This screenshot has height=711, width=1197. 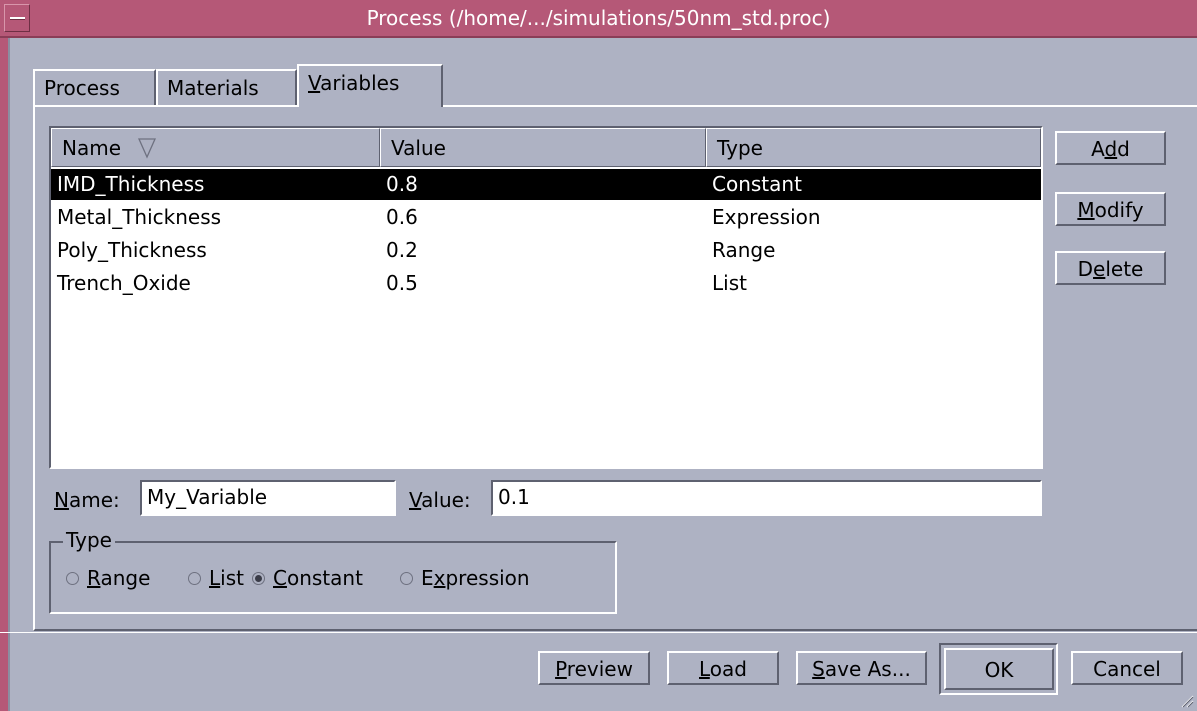 I want to click on tab-label: Variables, so click(x=354, y=83).